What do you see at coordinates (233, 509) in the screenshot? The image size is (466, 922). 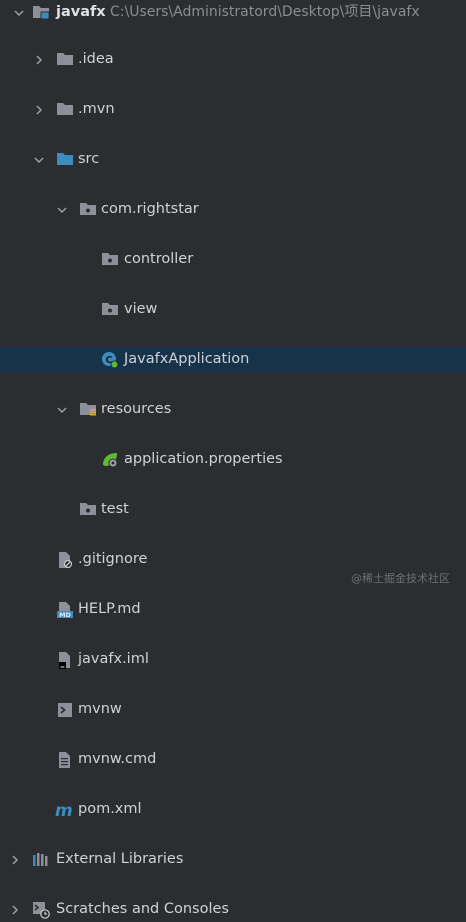 I see `tree-row-test: test` at bounding box center [233, 509].